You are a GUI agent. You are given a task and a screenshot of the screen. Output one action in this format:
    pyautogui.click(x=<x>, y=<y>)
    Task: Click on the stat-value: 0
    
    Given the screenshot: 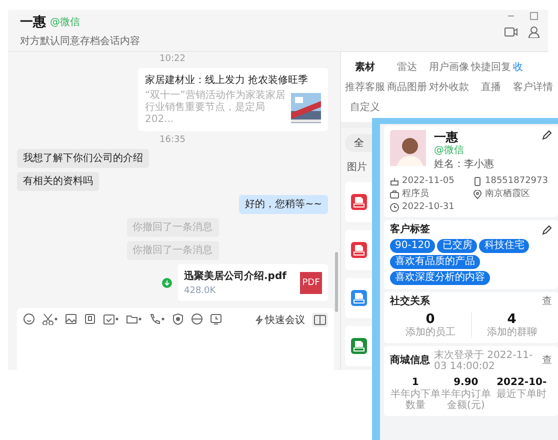 What is the action you would take?
    pyautogui.click(x=430, y=319)
    